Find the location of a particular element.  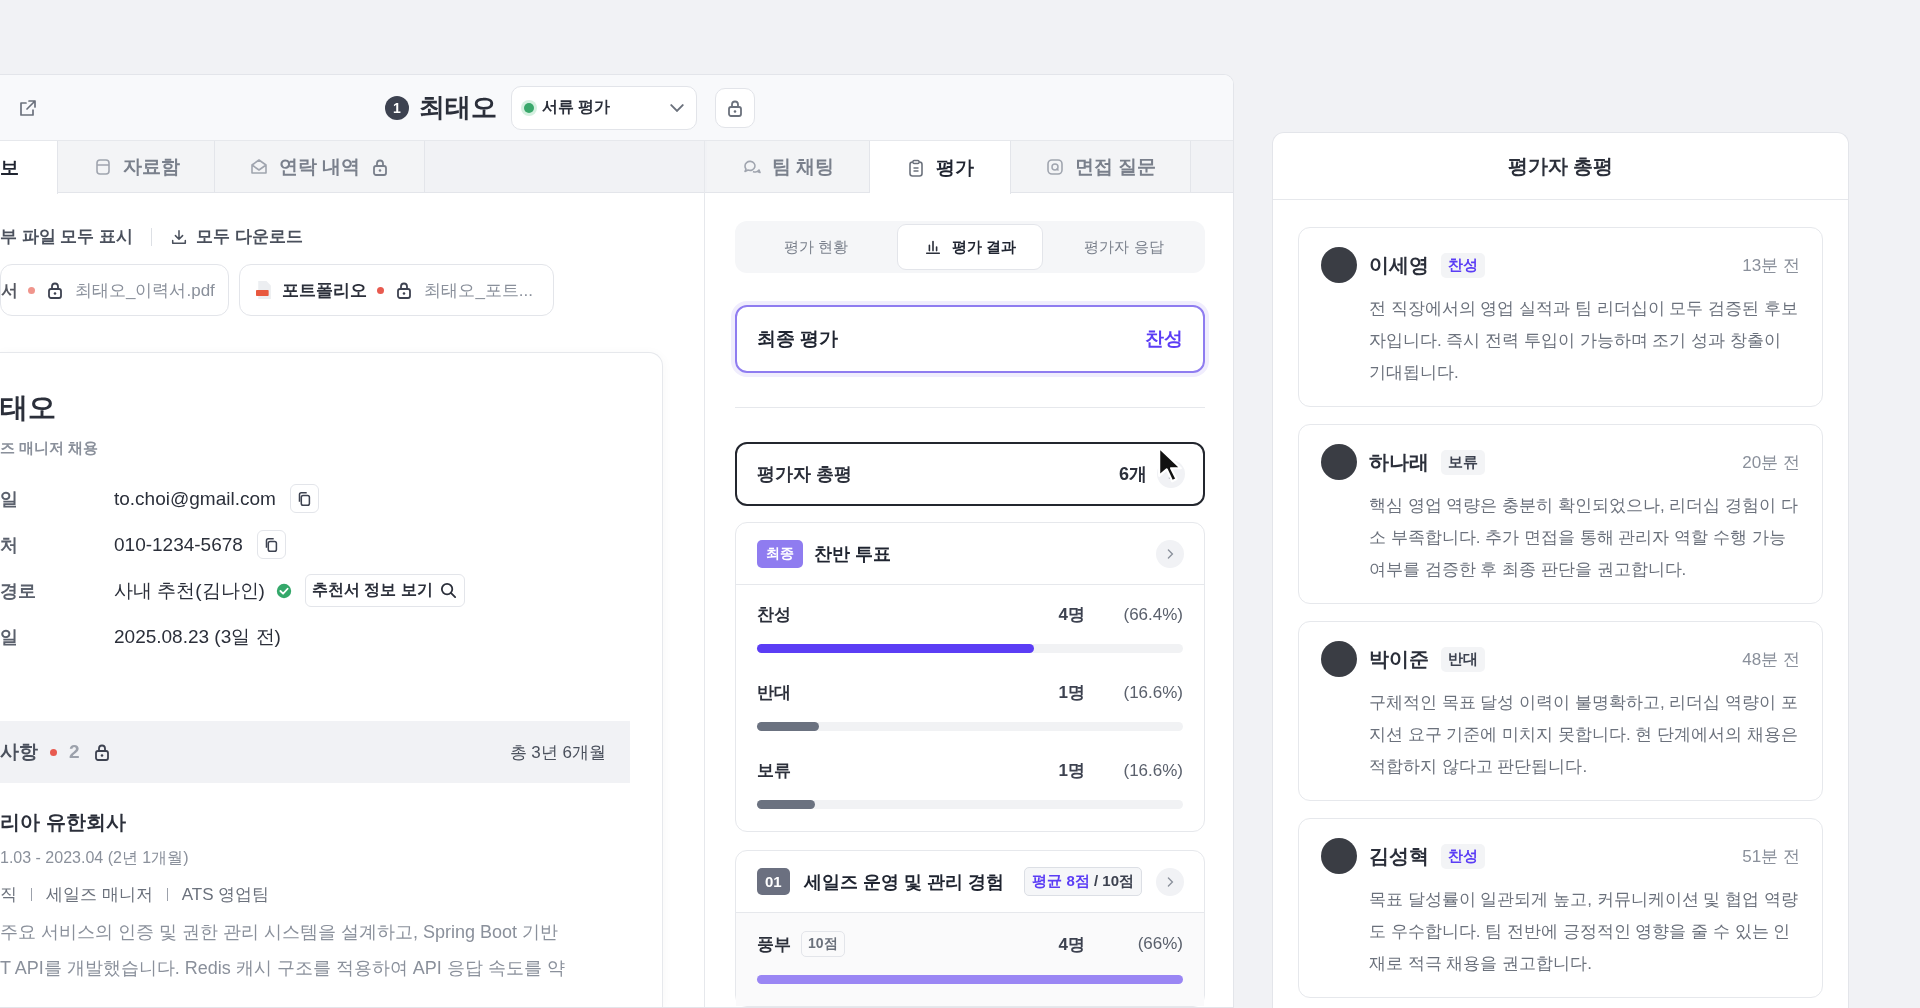

review-time: 51분 전 is located at coordinates (1771, 856).